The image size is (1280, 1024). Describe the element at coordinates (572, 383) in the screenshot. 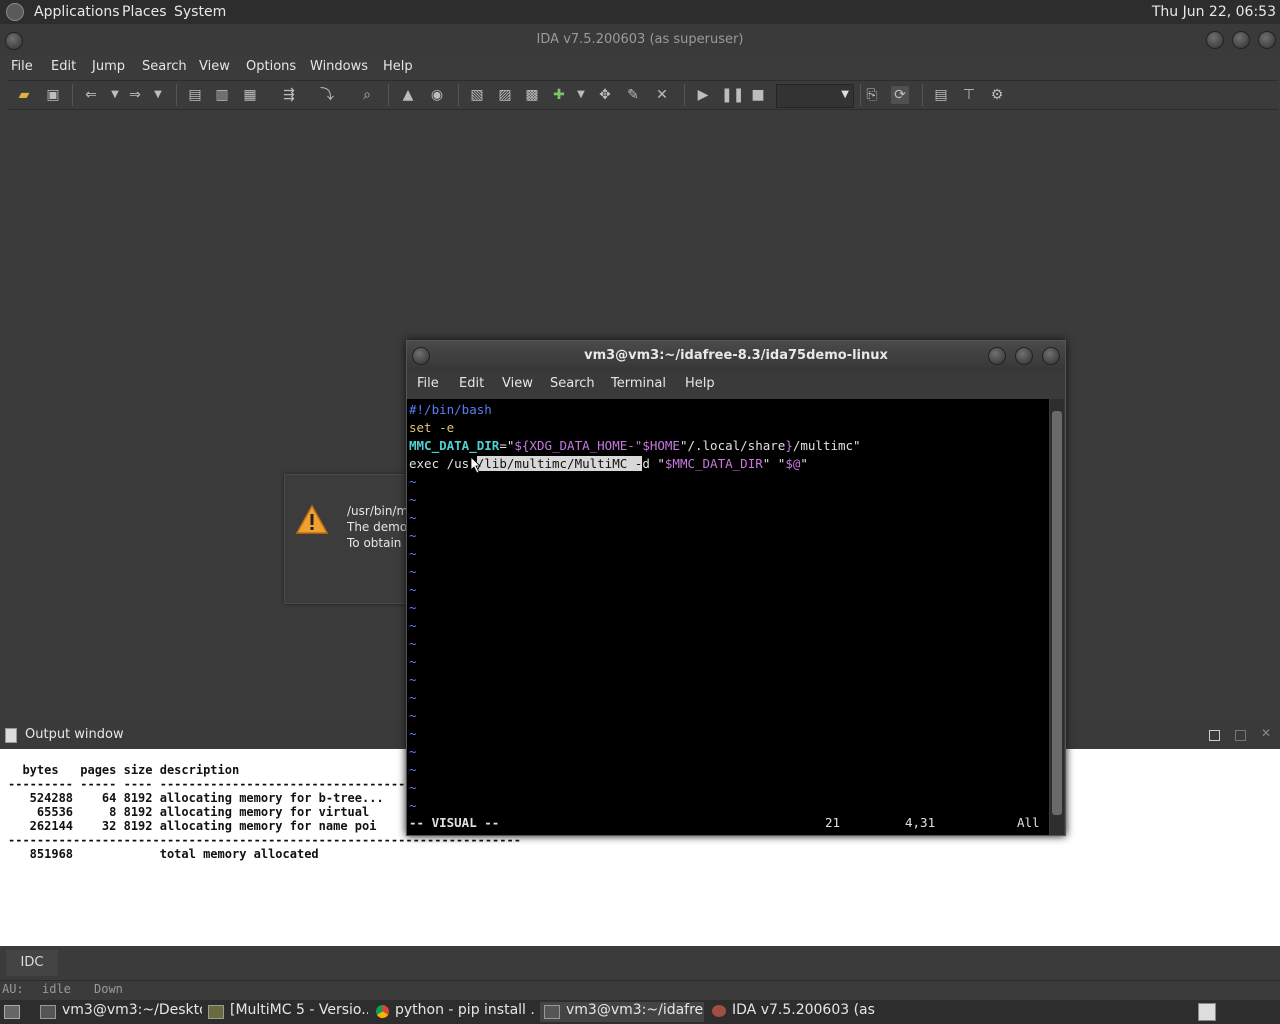

I see `term-menu-search: Search` at that location.